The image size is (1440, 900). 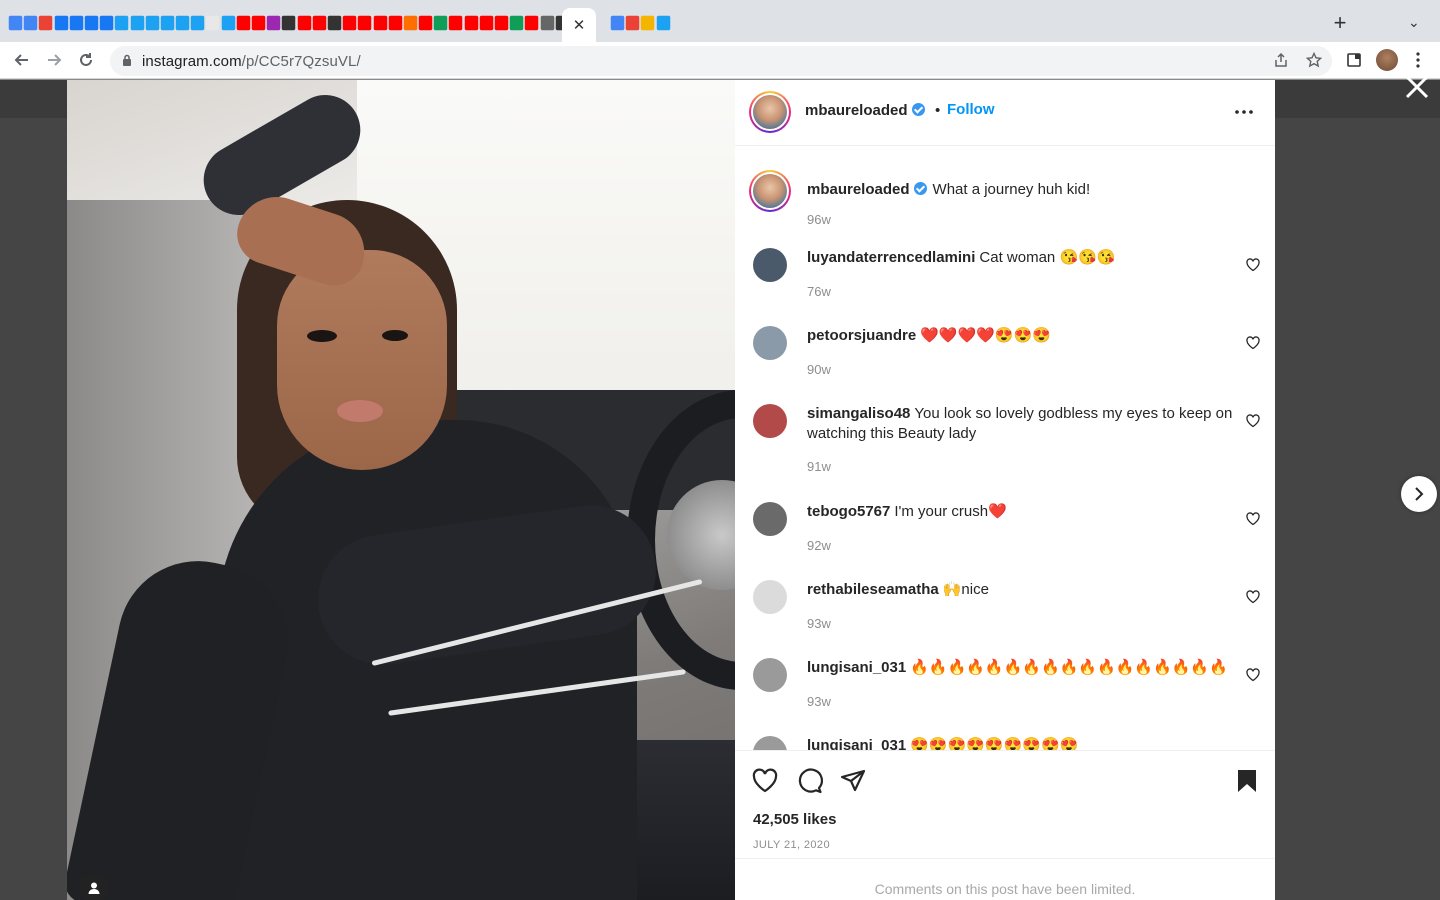 What do you see at coordinates (819, 219) in the screenshot?
I see `caption-time: 96w` at bounding box center [819, 219].